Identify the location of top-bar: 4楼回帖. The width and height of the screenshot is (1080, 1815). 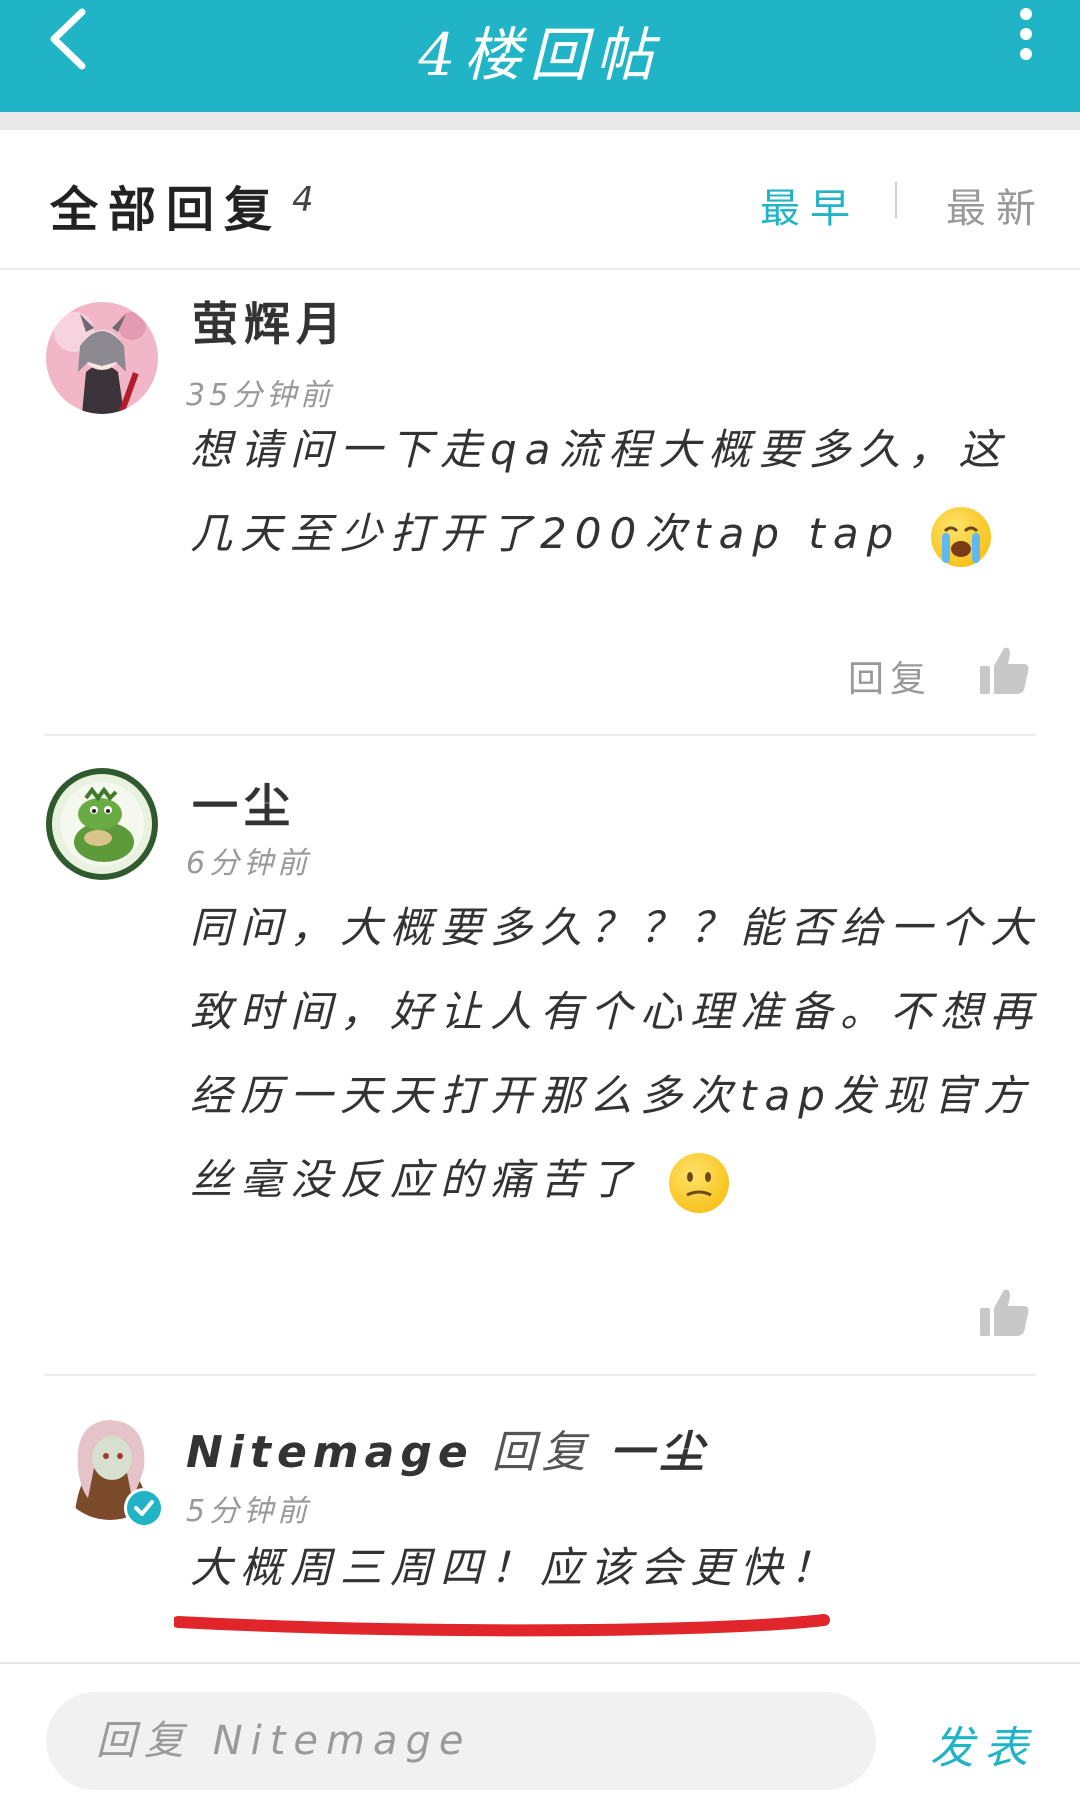
(540, 56).